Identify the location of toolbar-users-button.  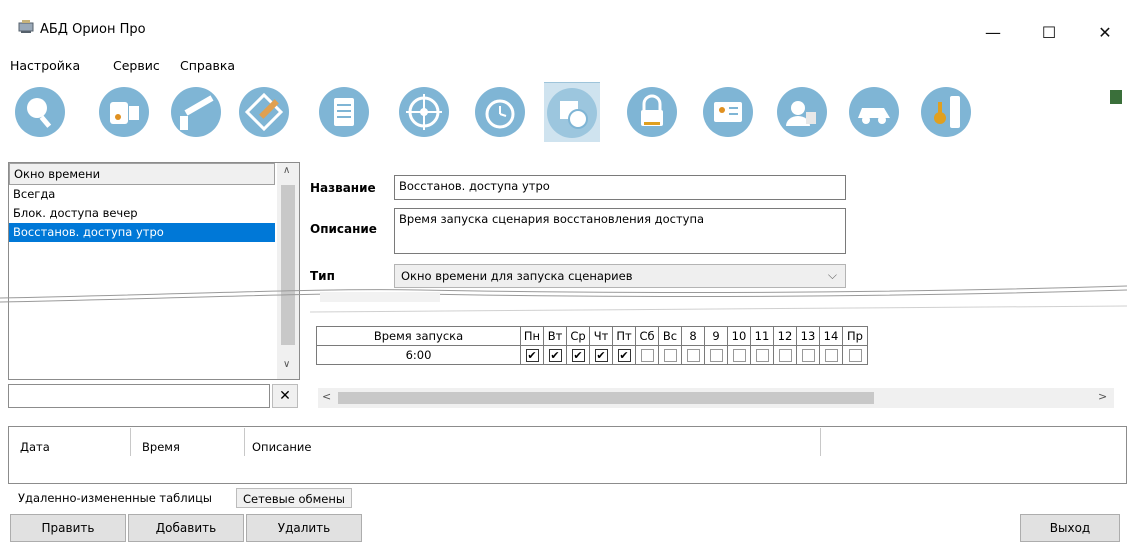
(802, 112).